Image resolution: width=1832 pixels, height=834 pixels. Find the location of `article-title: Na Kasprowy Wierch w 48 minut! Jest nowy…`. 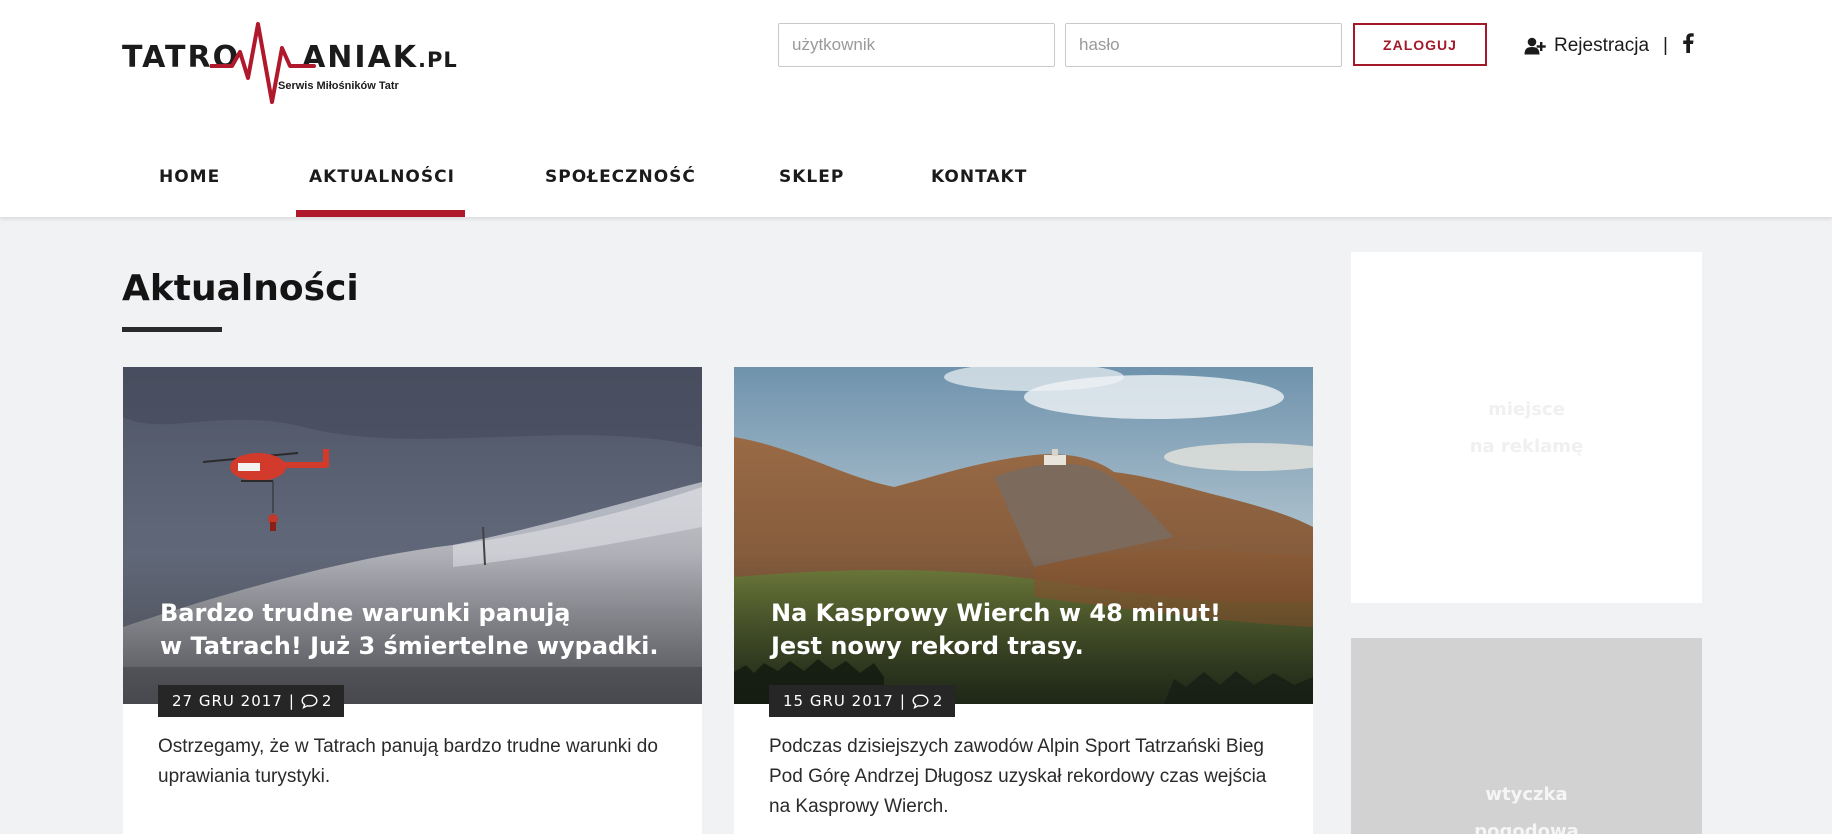

article-title: Na Kasprowy Wierch w 48 minut! Jest nowy… is located at coordinates (1031, 630).